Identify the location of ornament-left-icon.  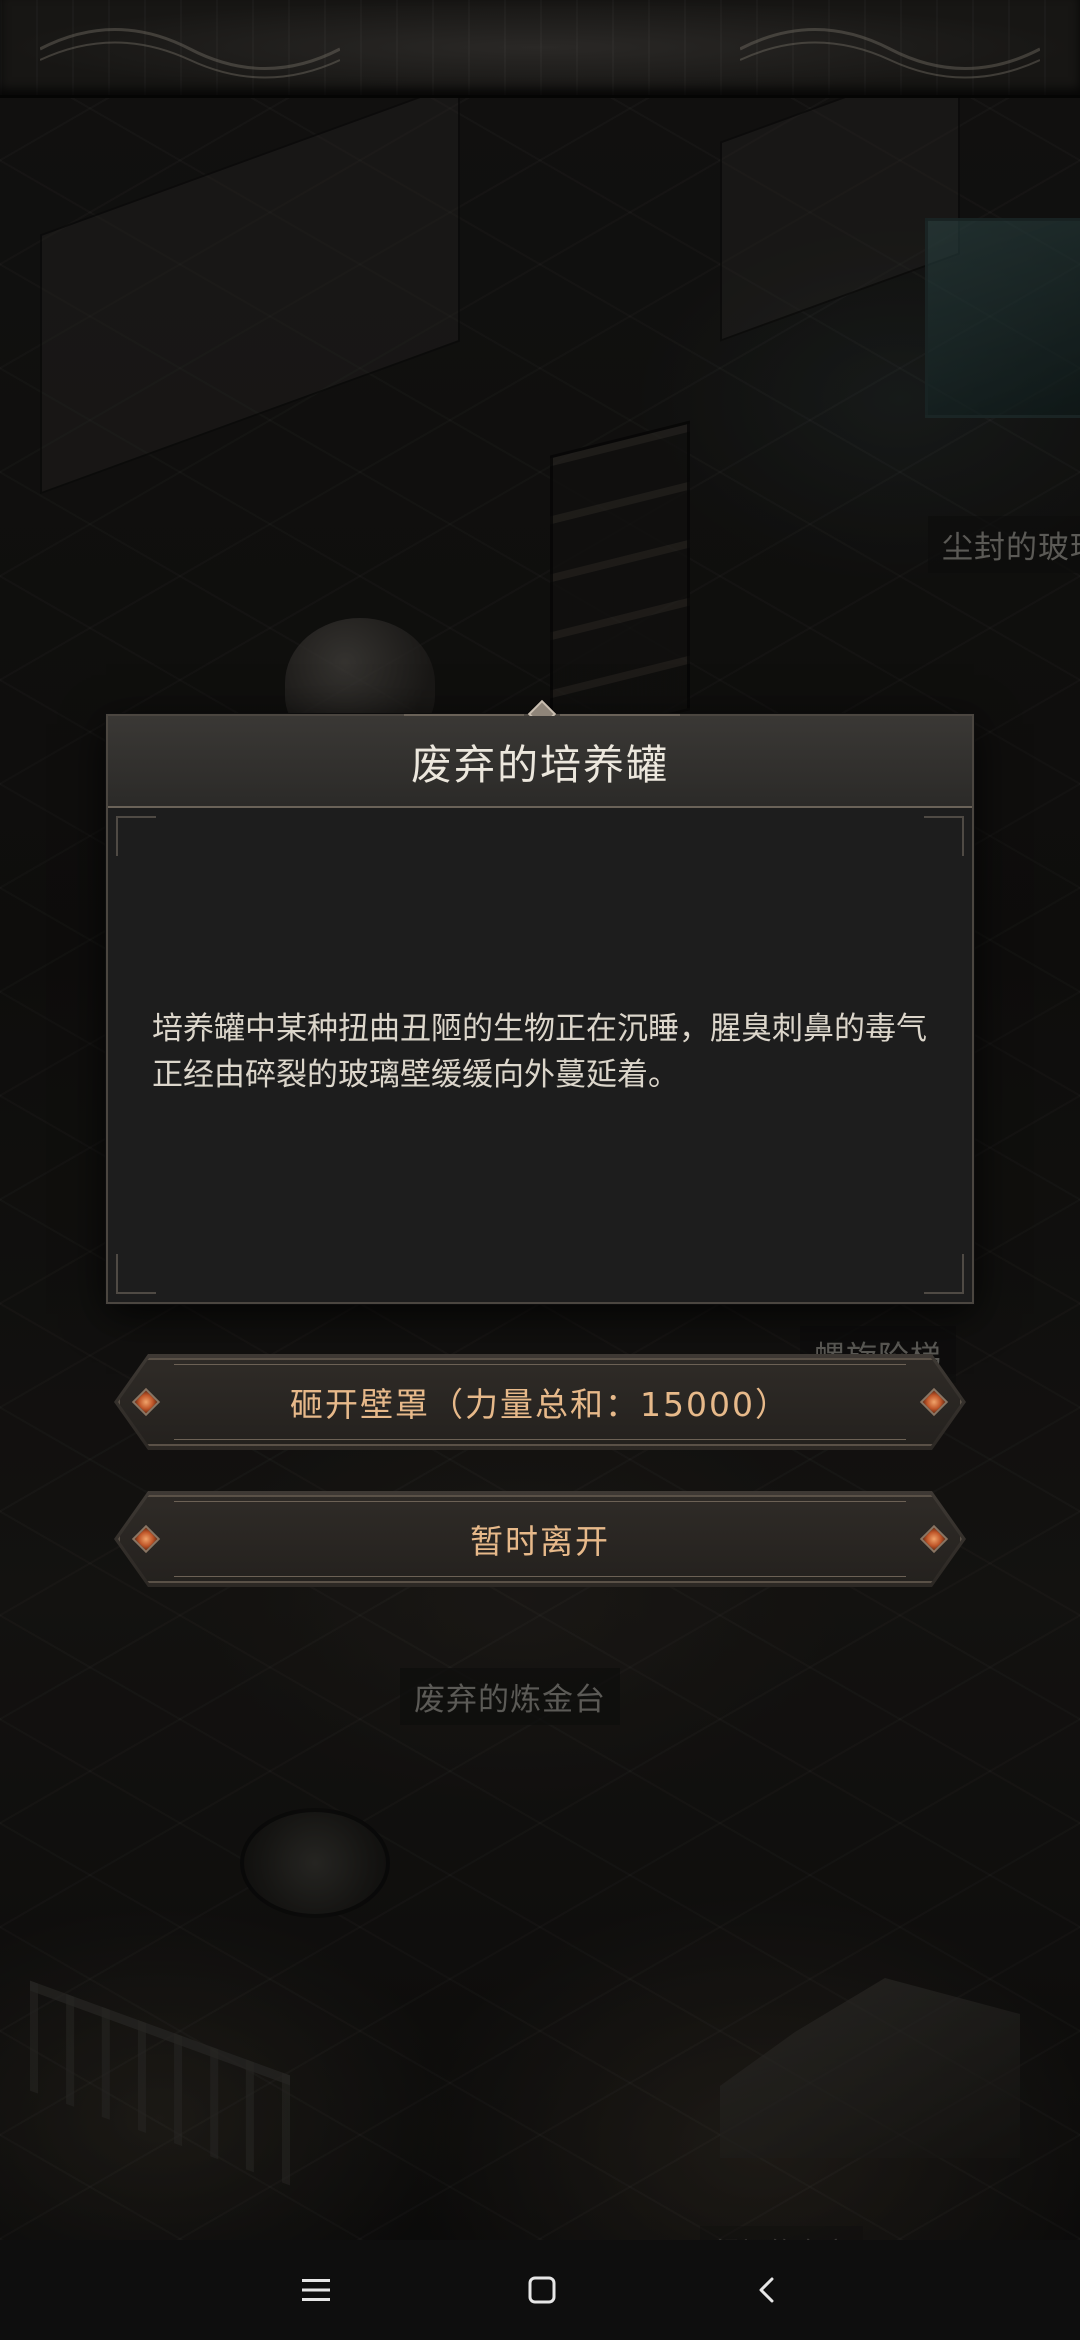
(190, 53).